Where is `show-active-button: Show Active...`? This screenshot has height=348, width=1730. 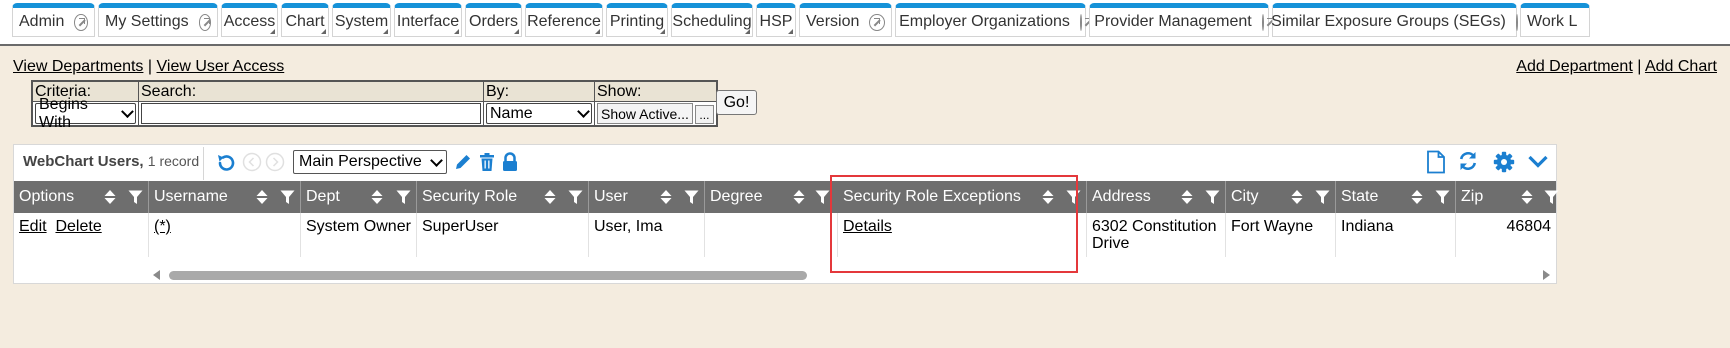 show-active-button: Show Active... is located at coordinates (645, 113).